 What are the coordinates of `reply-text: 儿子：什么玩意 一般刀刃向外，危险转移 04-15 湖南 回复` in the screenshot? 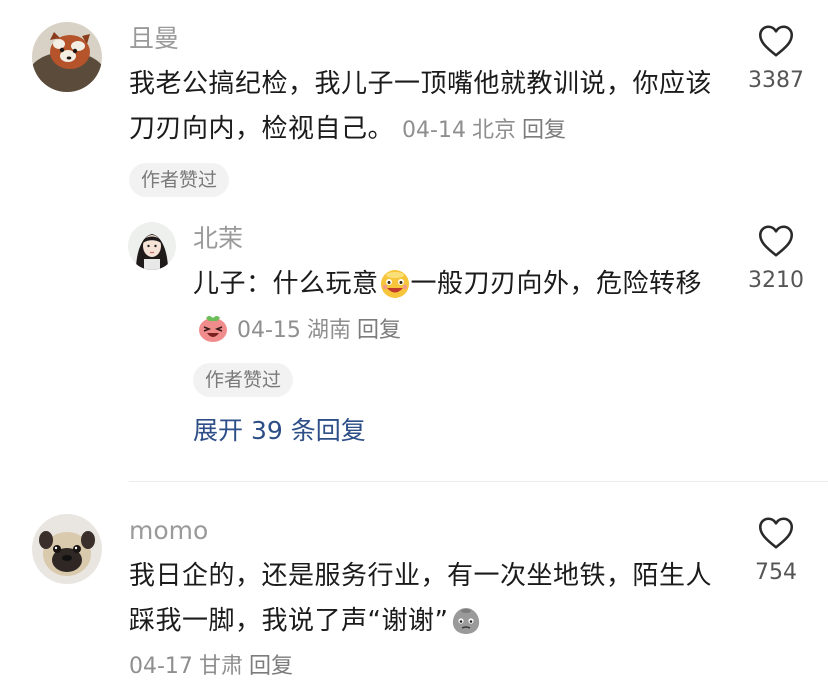 It's located at (457, 307).